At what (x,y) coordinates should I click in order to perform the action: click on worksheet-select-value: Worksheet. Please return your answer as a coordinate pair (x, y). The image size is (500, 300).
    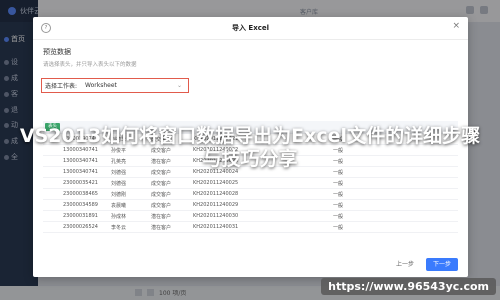
    Looking at the image, I should click on (101, 85).